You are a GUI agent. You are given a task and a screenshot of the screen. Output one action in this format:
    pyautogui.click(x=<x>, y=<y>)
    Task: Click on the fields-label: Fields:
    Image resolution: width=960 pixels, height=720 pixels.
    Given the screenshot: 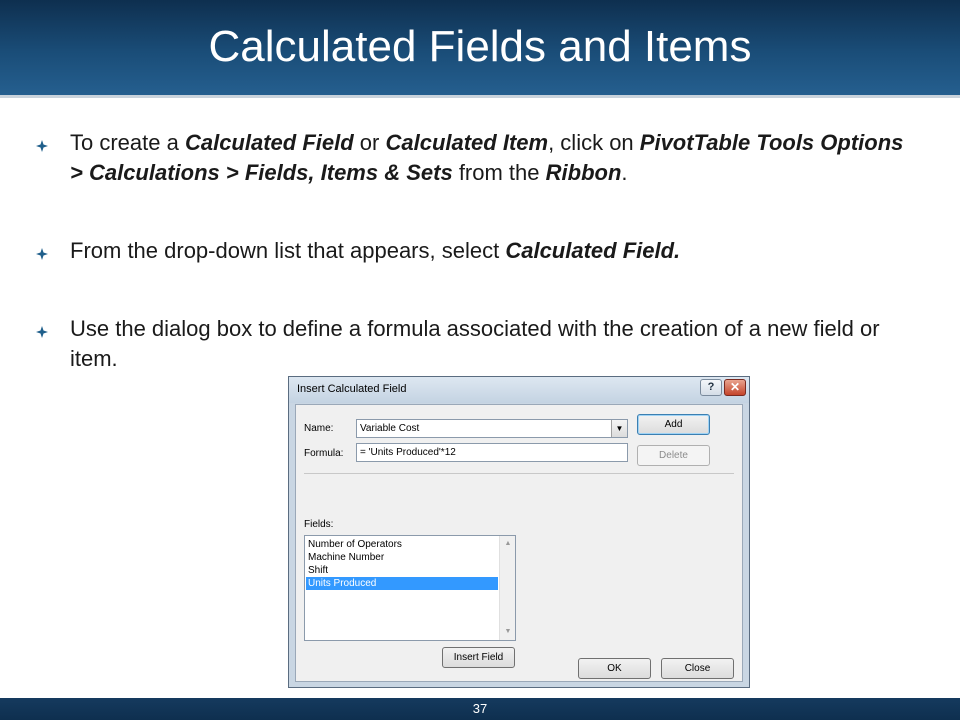 What is the action you would take?
    pyautogui.click(x=319, y=524)
    